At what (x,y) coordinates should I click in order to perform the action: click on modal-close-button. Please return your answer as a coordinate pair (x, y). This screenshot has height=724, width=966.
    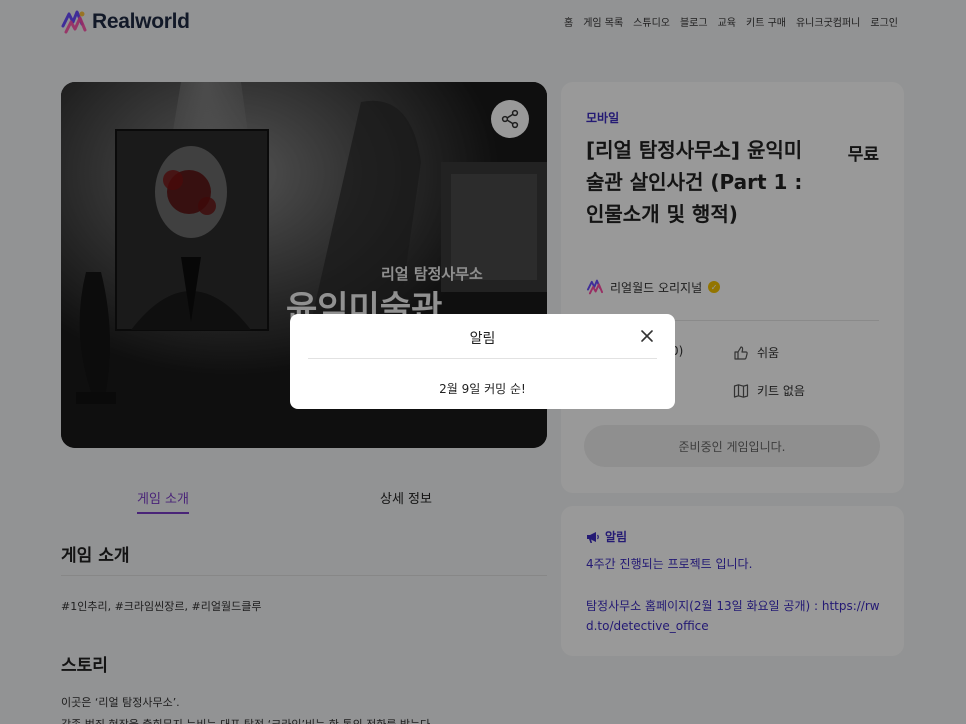
    Looking at the image, I should click on (647, 336).